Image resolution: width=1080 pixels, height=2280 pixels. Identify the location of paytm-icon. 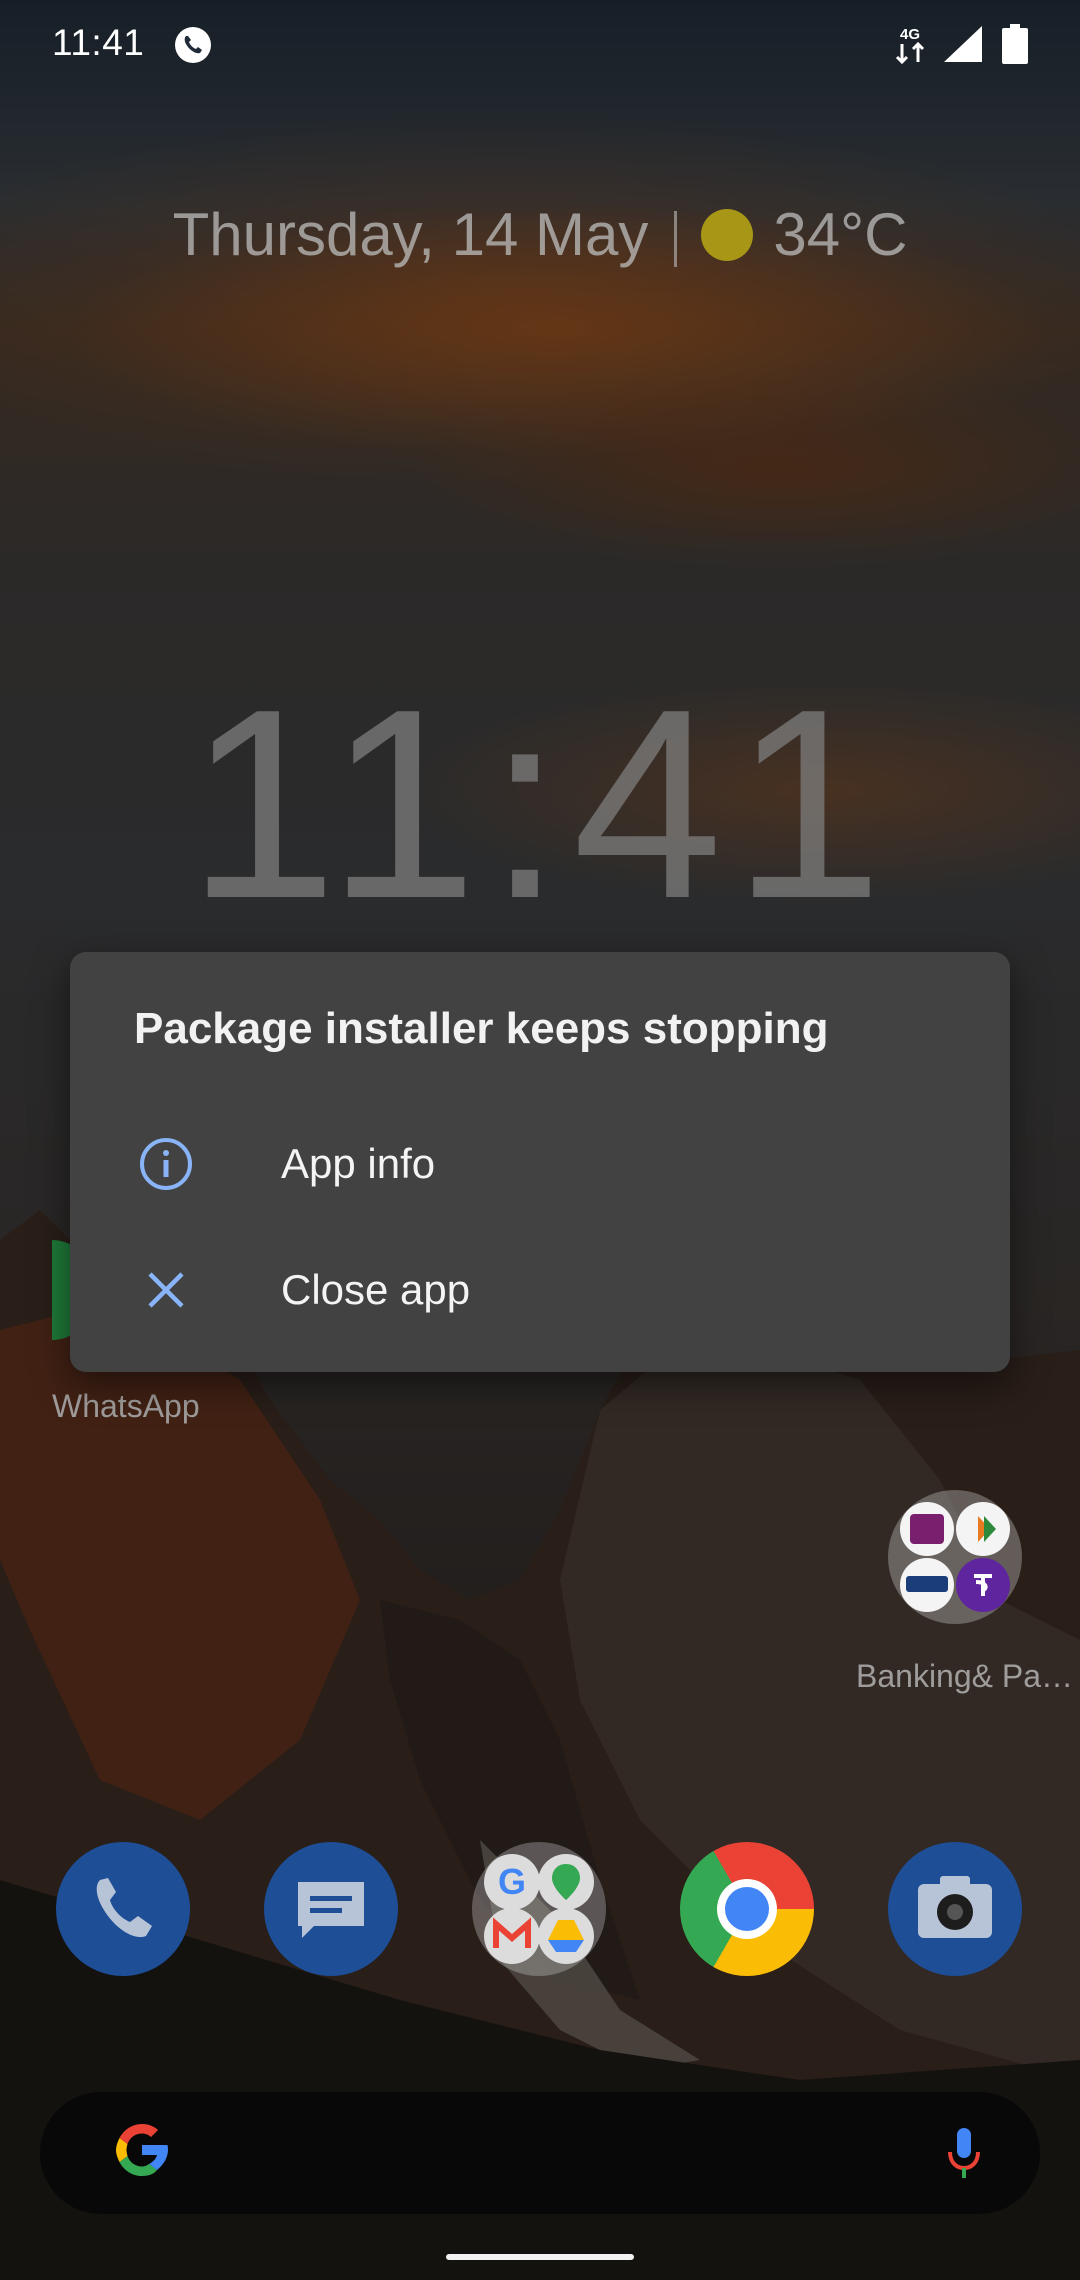
(927, 1585).